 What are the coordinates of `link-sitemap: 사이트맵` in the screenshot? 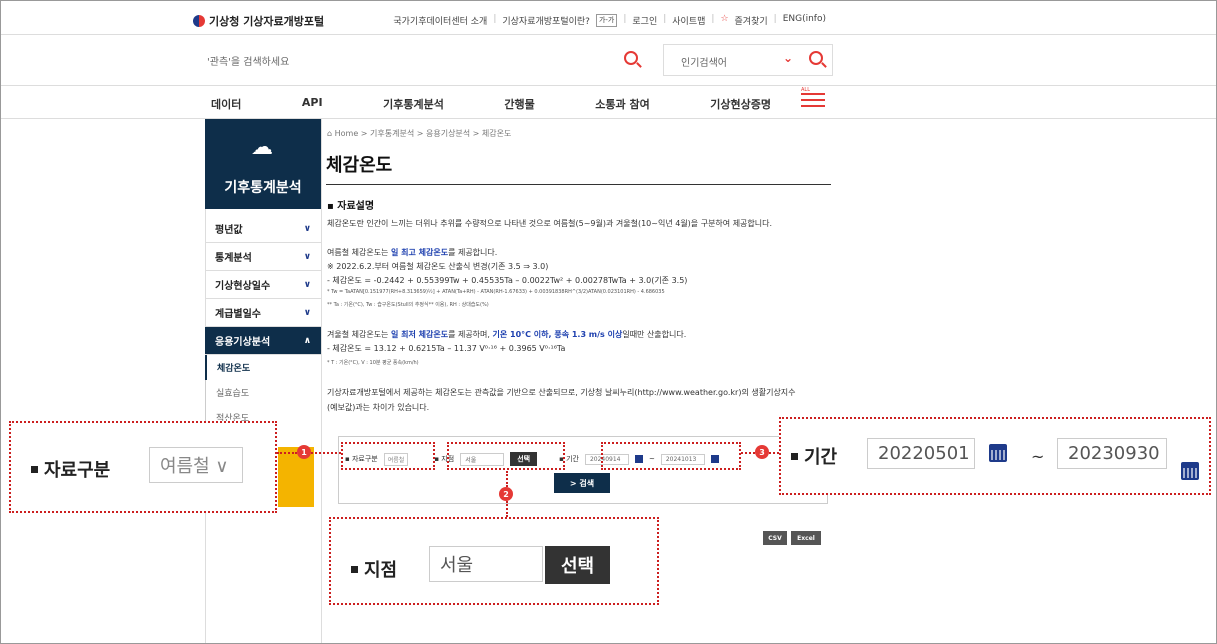 It's located at (688, 20).